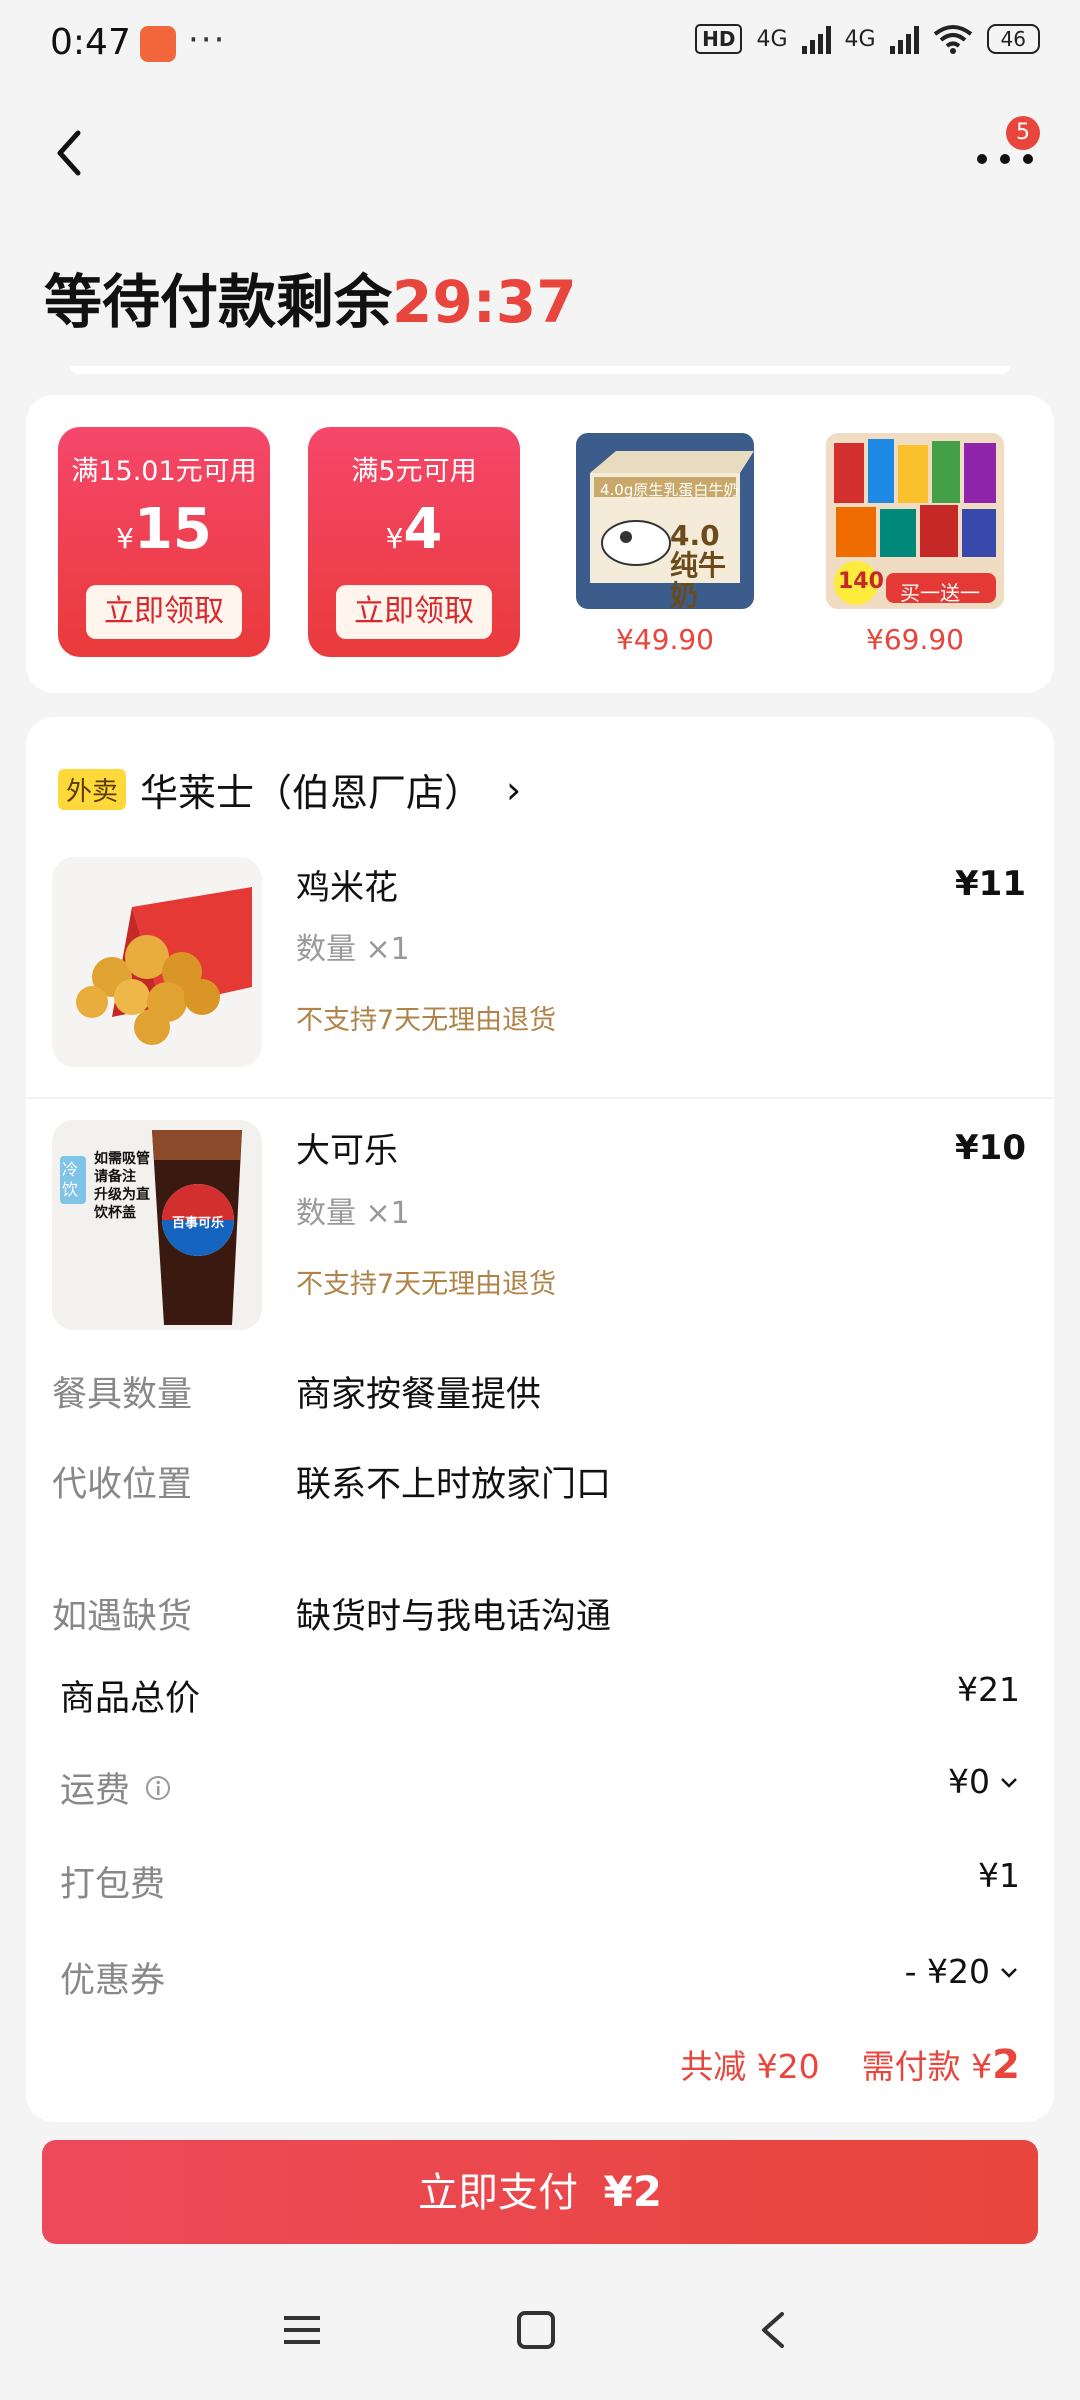 The width and height of the screenshot is (1080, 2400). What do you see at coordinates (788, 2066) in the screenshot?
I see `discount-value: ¥20` at bounding box center [788, 2066].